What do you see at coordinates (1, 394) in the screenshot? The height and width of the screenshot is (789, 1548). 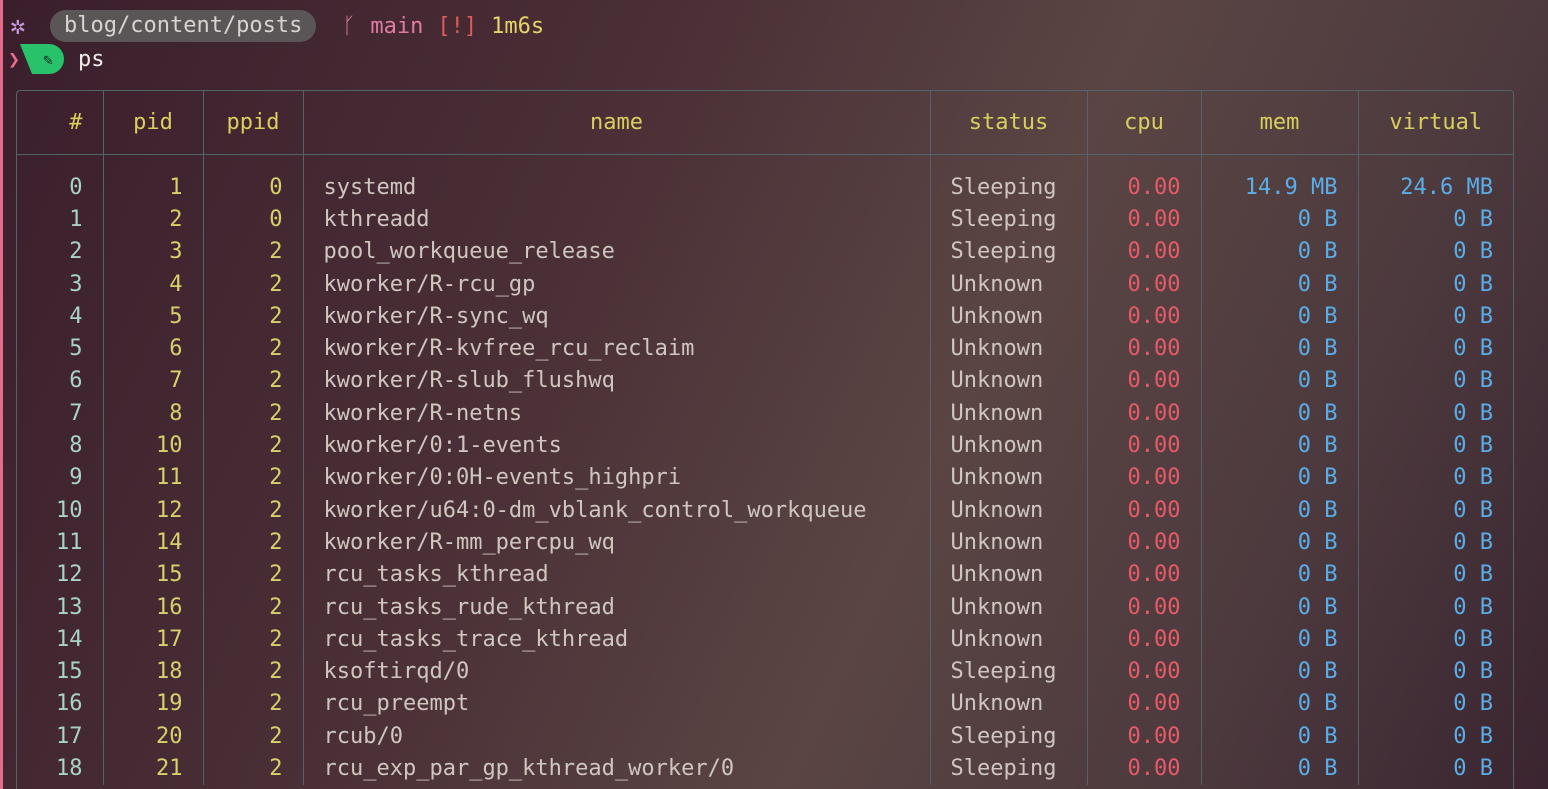 I see `terminal-left-accent-bar` at bounding box center [1, 394].